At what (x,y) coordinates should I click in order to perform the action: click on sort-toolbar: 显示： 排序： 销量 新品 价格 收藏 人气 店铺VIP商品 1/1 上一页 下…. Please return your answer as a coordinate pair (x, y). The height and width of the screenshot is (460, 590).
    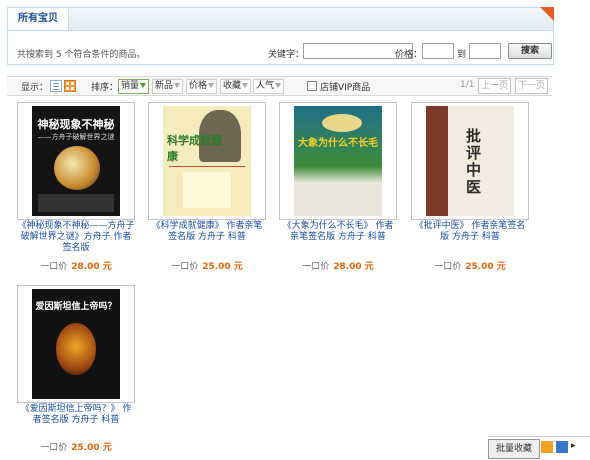
    Looking at the image, I should click on (279, 86).